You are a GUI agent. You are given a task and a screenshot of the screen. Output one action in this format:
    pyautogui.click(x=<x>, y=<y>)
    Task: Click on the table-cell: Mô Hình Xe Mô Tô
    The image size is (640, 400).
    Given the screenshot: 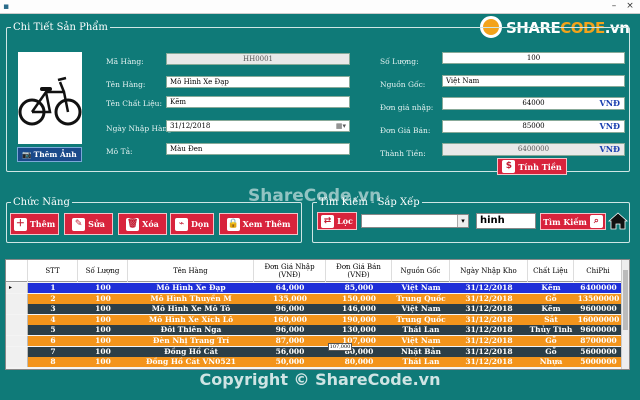 What is the action you would take?
    pyautogui.click(x=191, y=309)
    